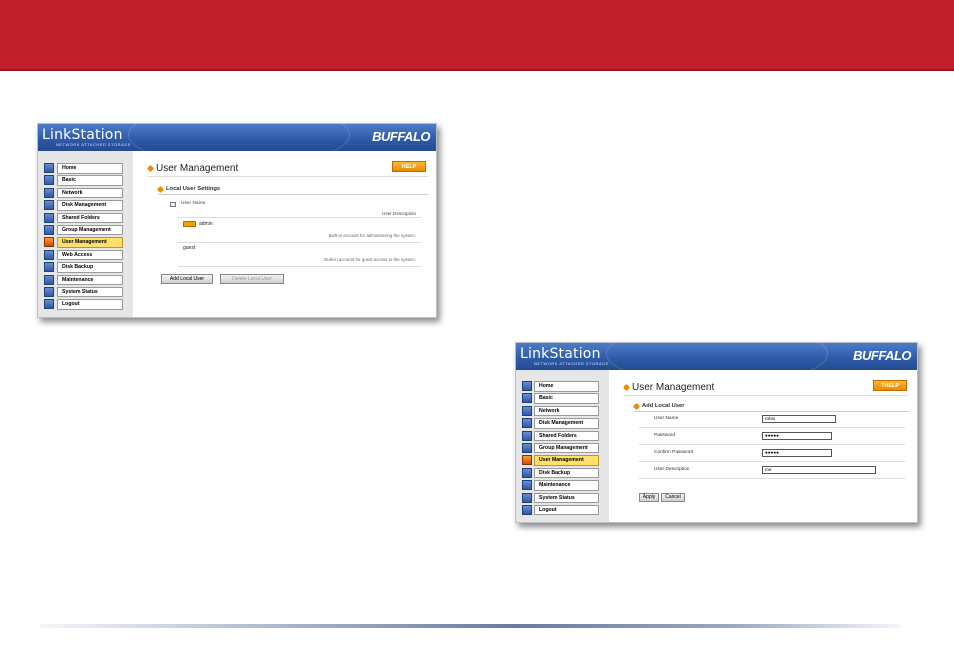 This screenshot has height=660, width=954. Describe the element at coordinates (93, 144) in the screenshot. I see `brand-tagline: NETWORK ATTACHED STORAGE` at that location.